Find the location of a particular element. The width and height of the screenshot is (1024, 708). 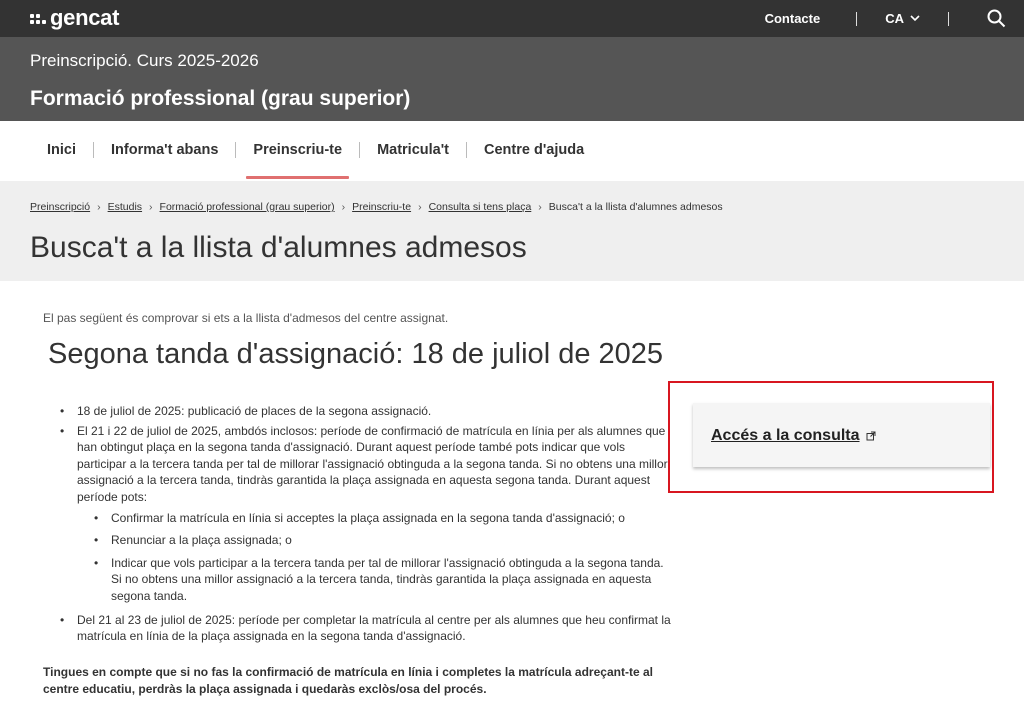

breadcrumb-link: Preinscriu-te is located at coordinates (381, 207).